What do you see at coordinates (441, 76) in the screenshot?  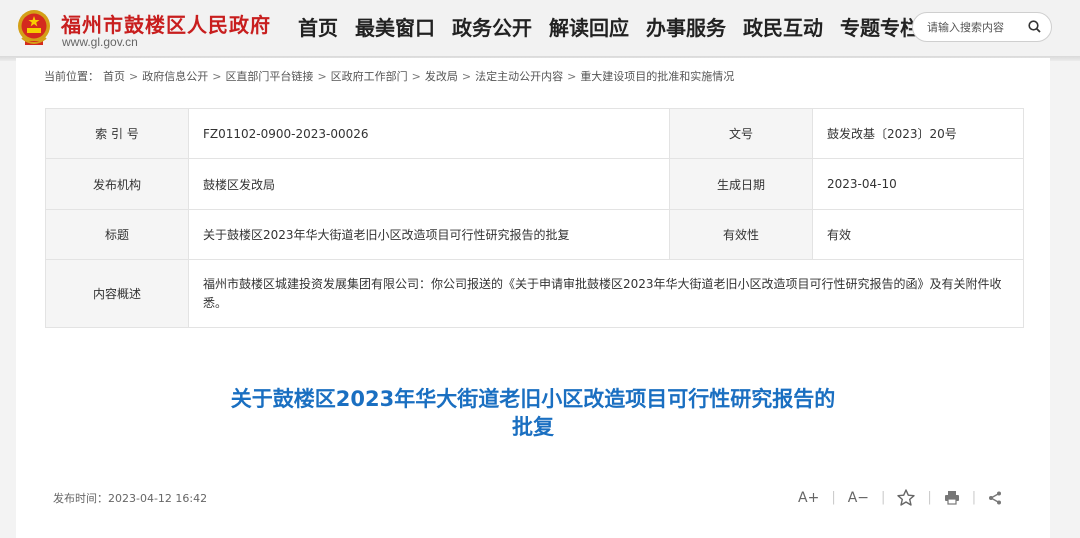 I see `breadcrumb-item: 发改局` at bounding box center [441, 76].